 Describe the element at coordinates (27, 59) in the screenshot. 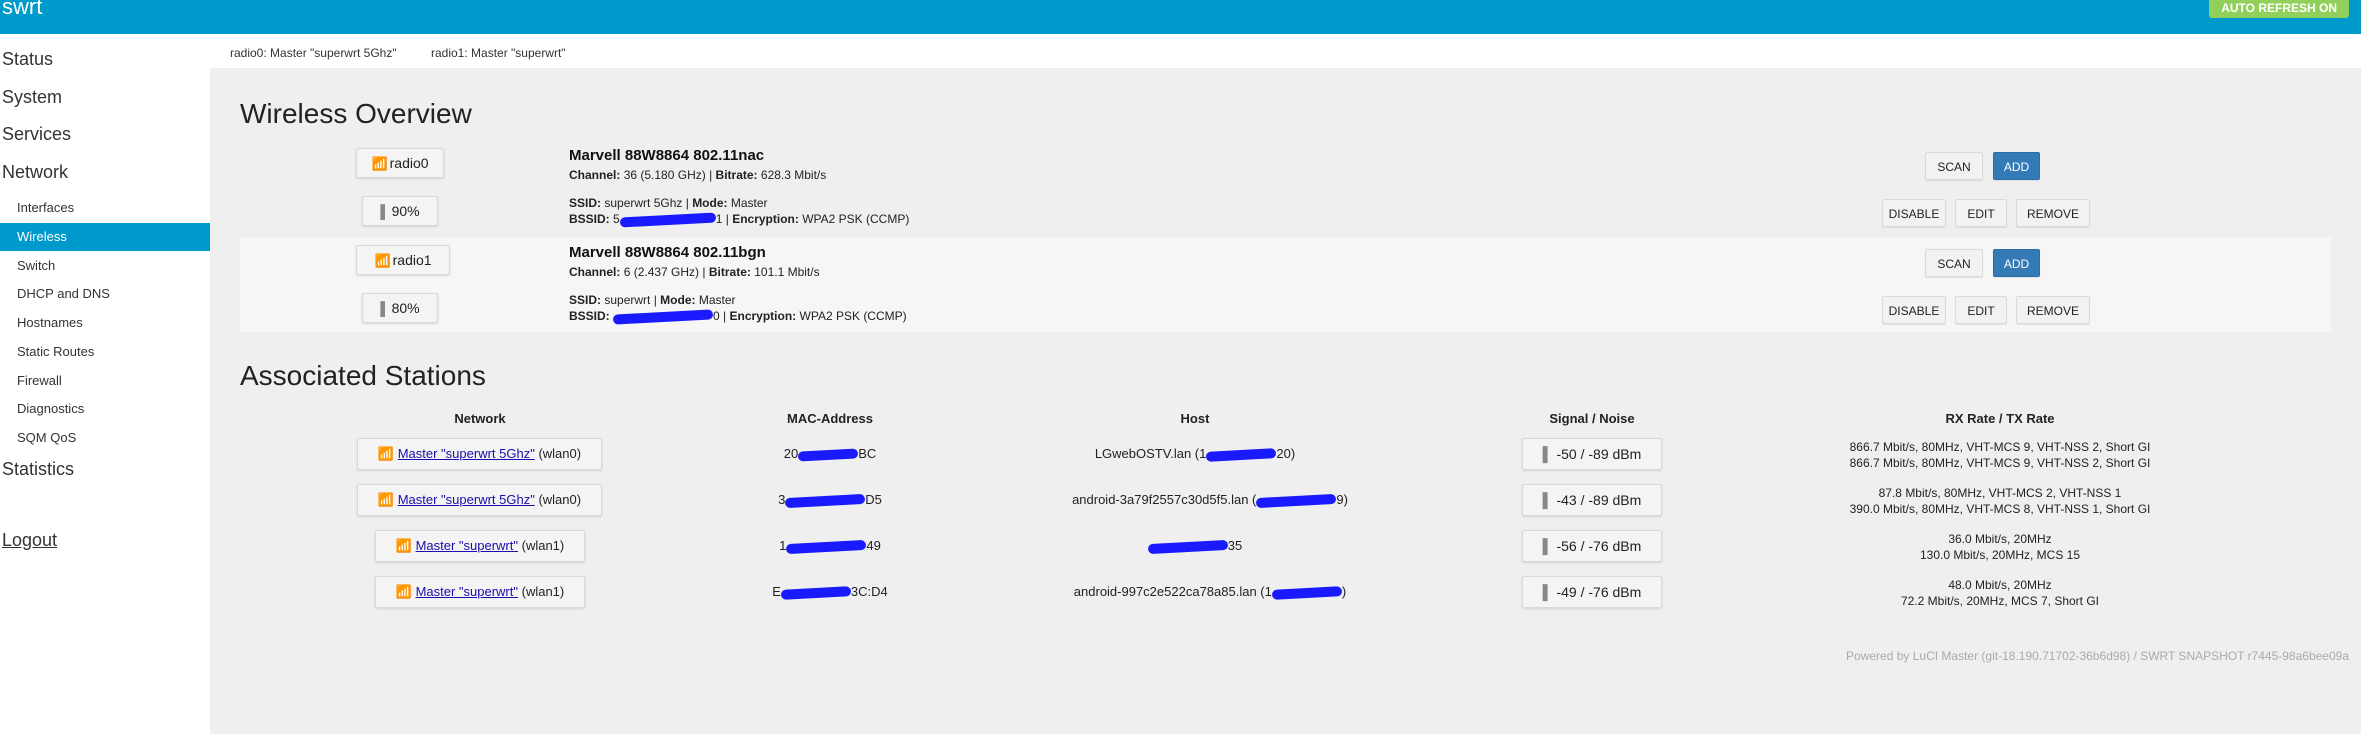

I see `nav-status: Status` at that location.